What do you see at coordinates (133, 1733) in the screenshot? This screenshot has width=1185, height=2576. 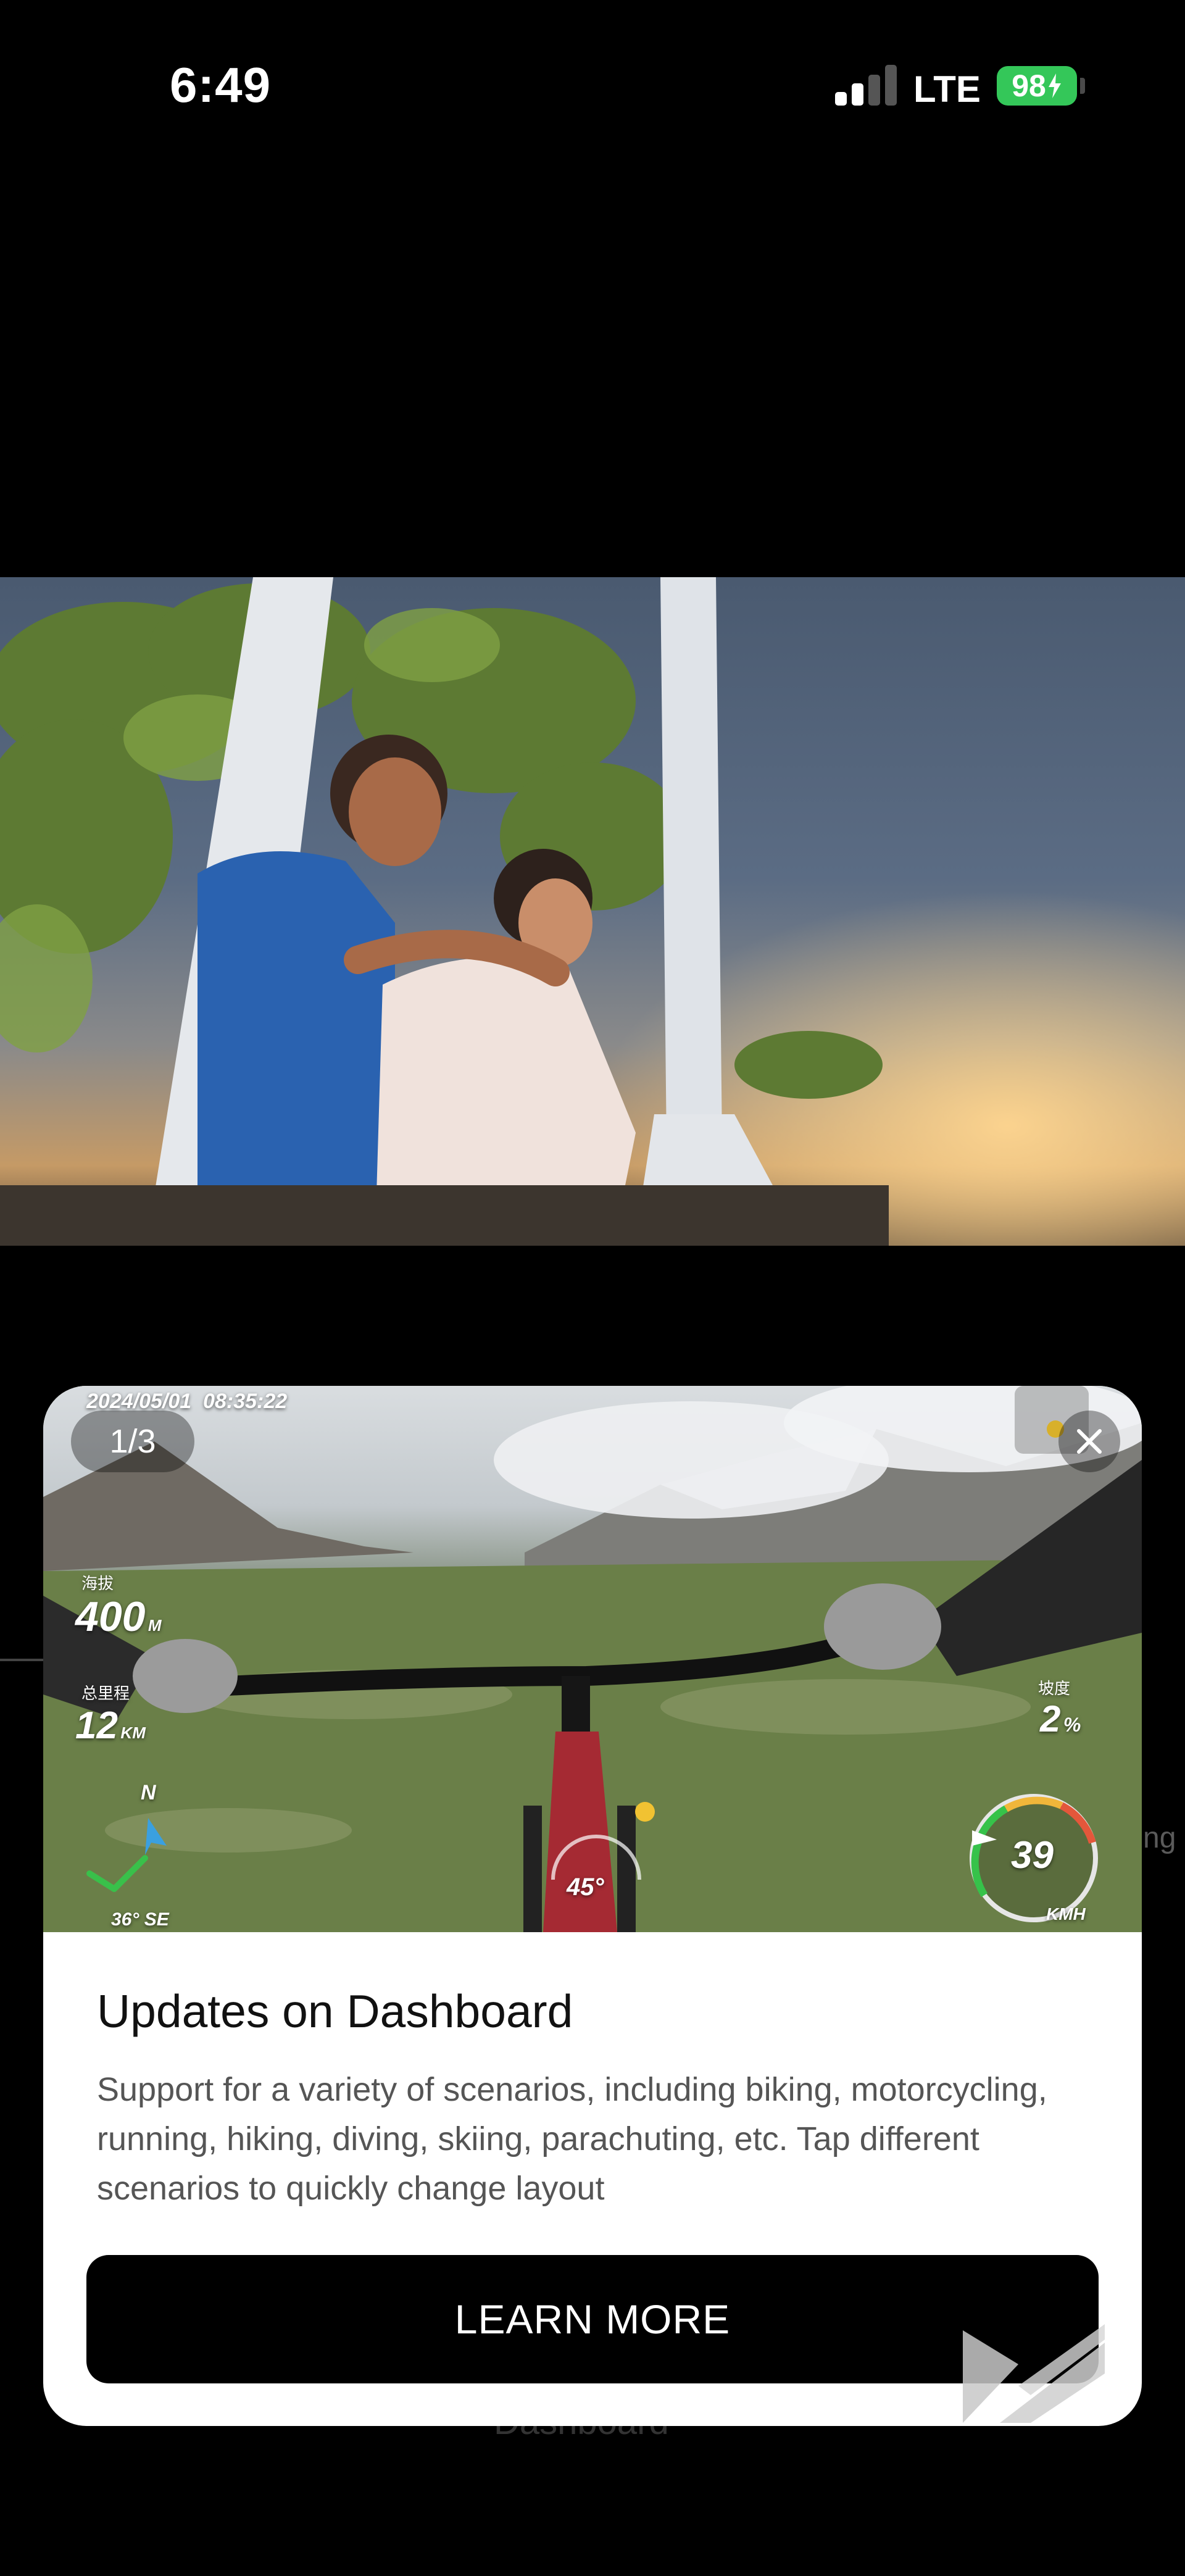 I see `hud-distance-unit: KM` at bounding box center [133, 1733].